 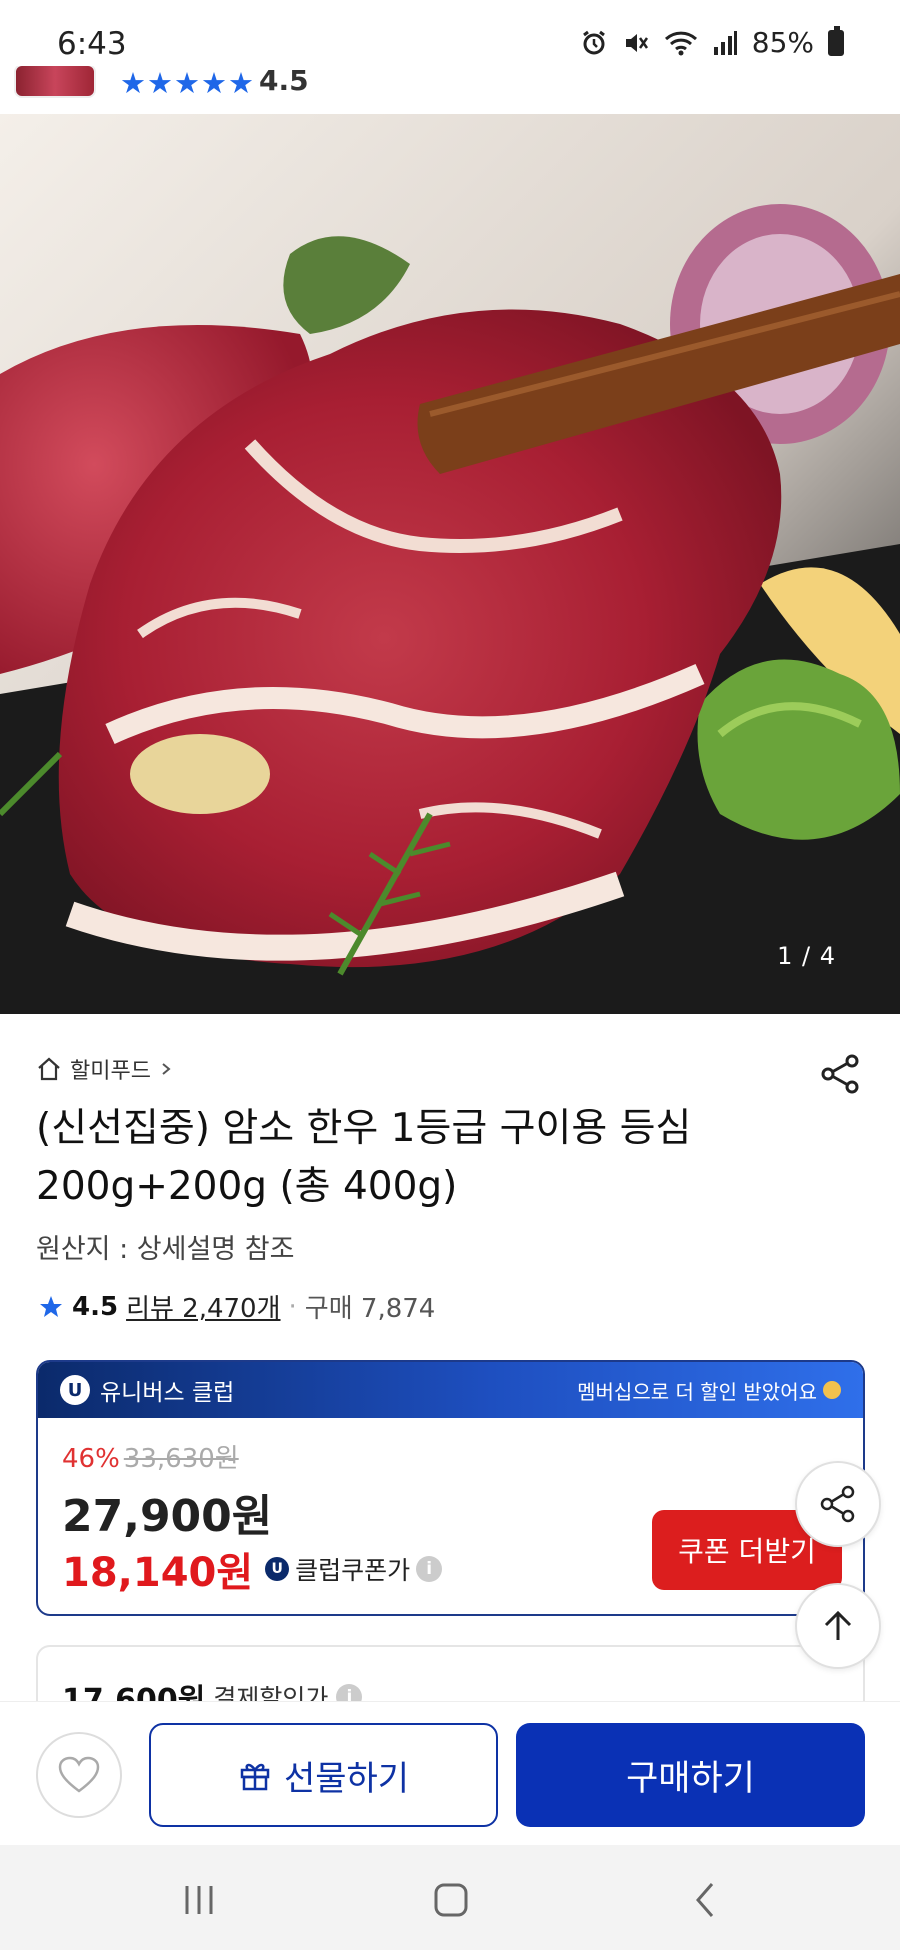 What do you see at coordinates (450, 33) in the screenshot?
I see `status-bar: 6:43 85%` at bounding box center [450, 33].